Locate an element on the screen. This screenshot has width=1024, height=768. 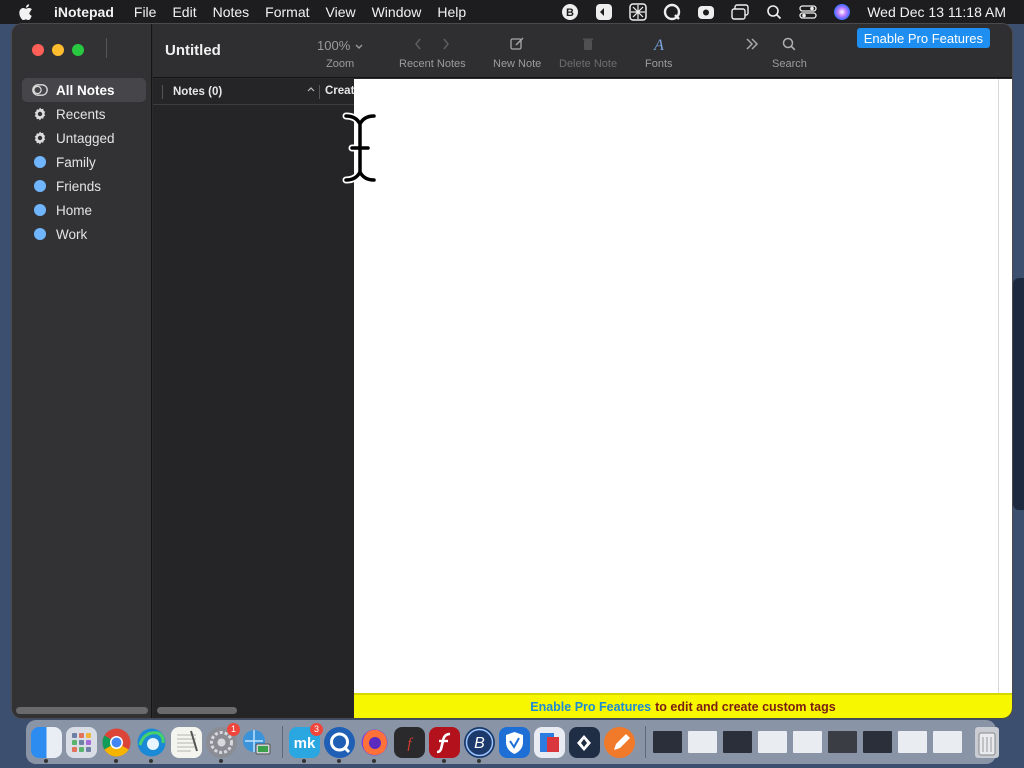
new-note-button: New Note is located at coordinates (517, 52).